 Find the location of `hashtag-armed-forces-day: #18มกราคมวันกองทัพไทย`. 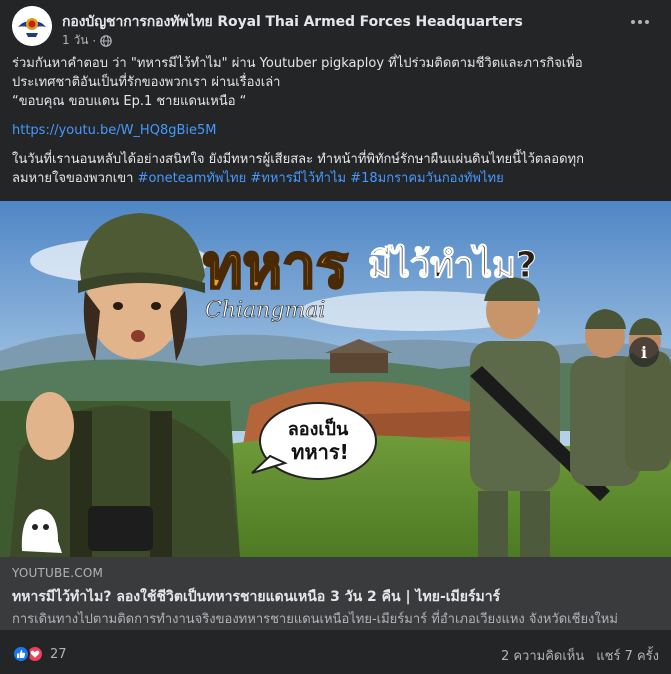

hashtag-armed-forces-day: #18มกราคมวันกองทัพไทย is located at coordinates (427, 178).